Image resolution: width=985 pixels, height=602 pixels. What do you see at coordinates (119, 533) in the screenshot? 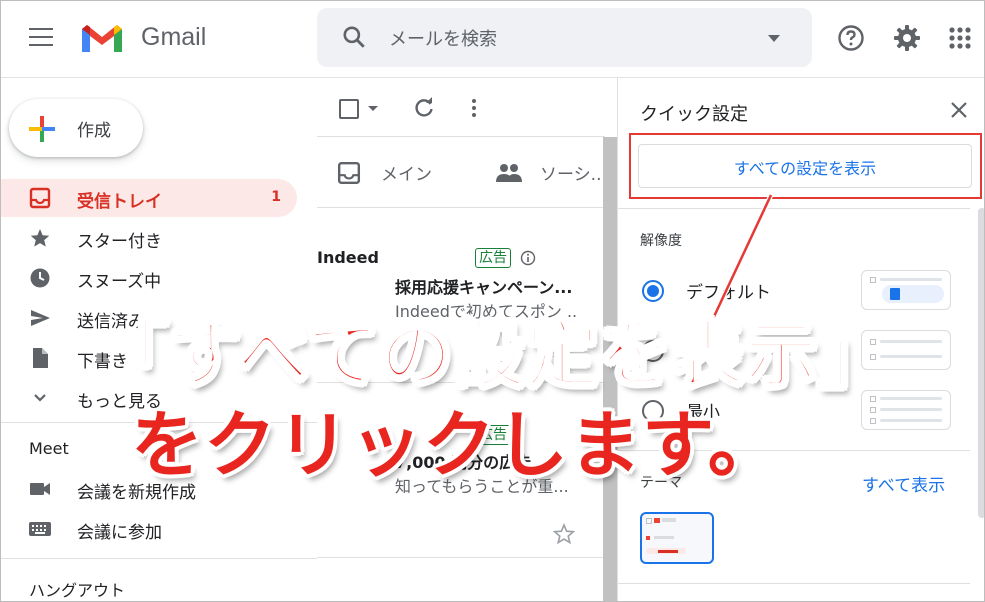
I see `sidebar-item-label: 会議に参加` at bounding box center [119, 533].